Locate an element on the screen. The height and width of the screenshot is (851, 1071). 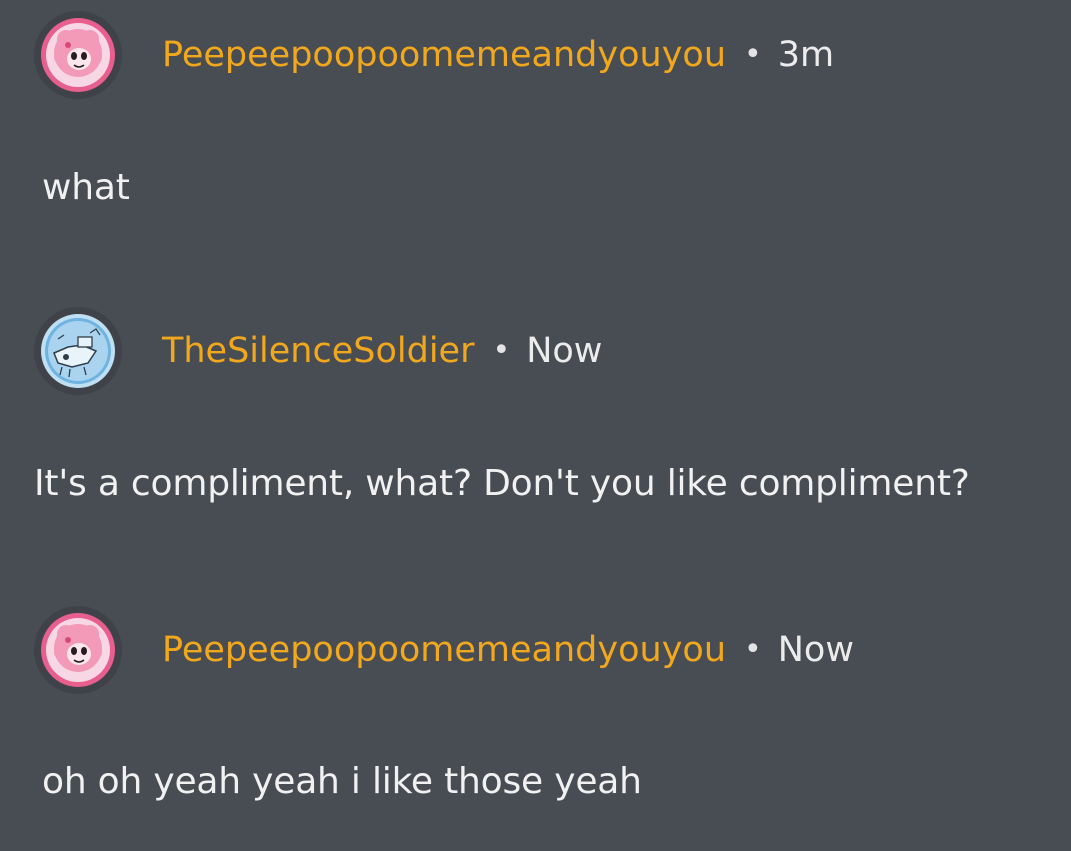
comment-header: Peepeepoopoomemeandyouyou • Now is located at coordinates (444, 650).